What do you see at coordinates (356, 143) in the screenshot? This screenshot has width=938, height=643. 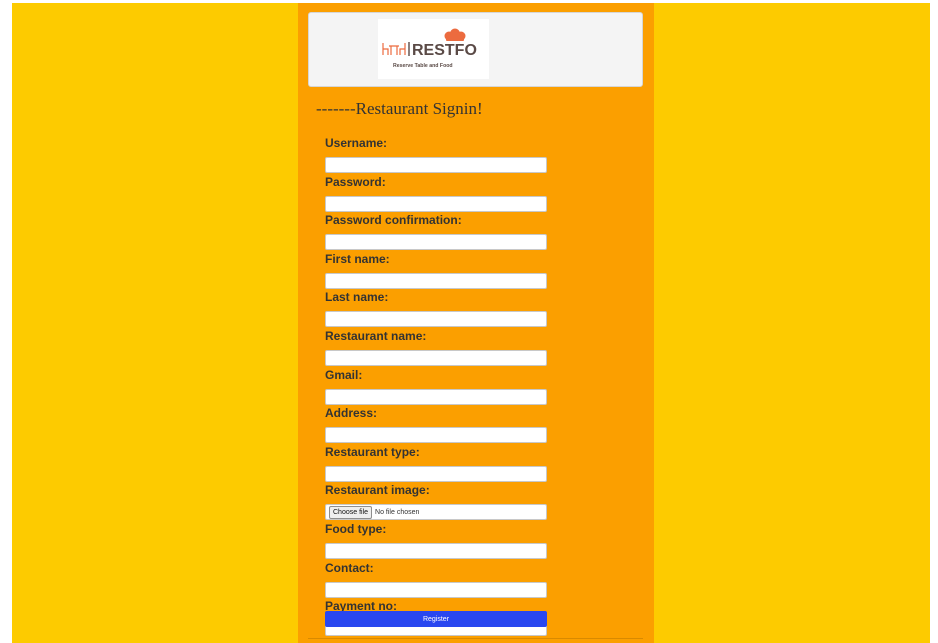 I see `username-label: Username:` at bounding box center [356, 143].